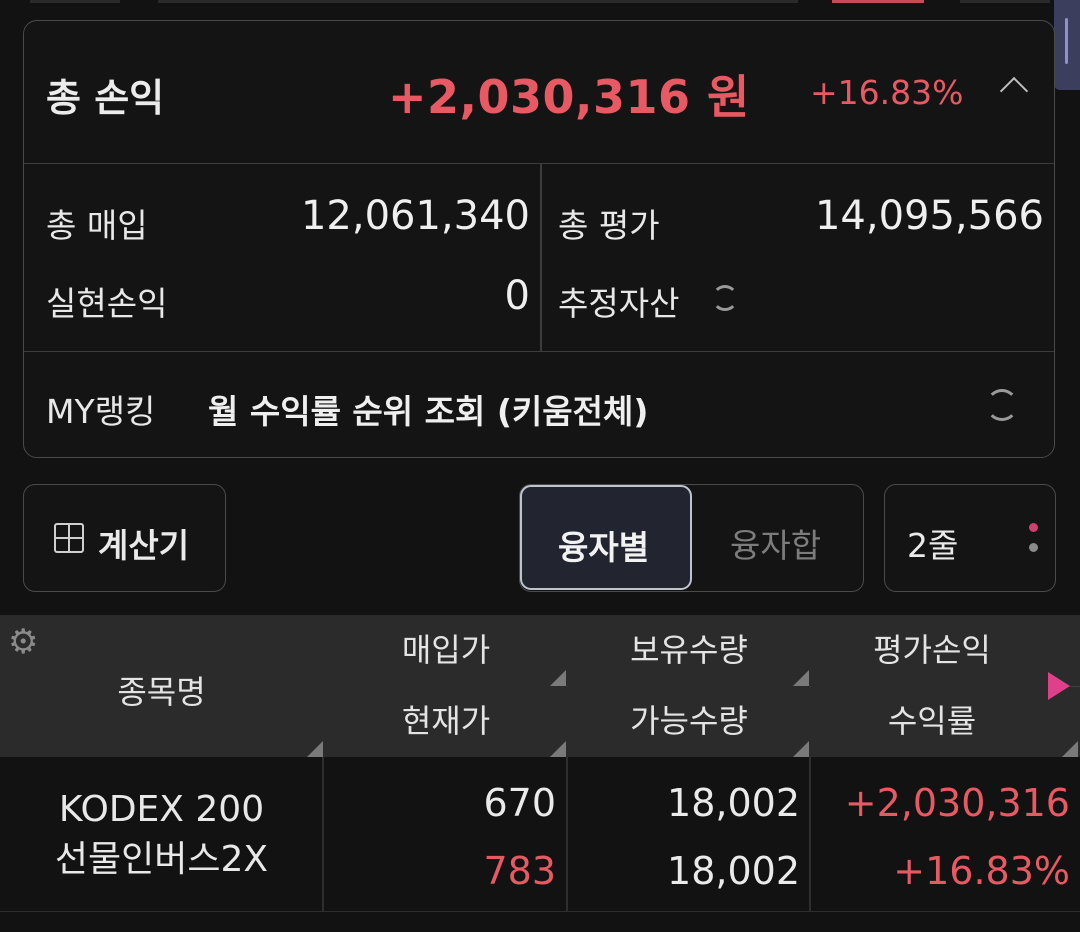  I want to click on total-pl-label: 총 손익, so click(105, 98).